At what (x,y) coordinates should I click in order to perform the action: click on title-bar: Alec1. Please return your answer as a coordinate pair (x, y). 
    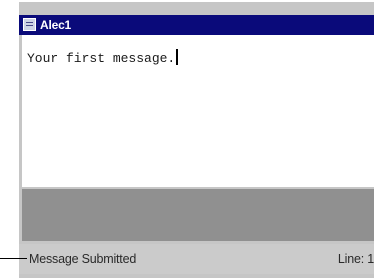
    Looking at the image, I should click on (196, 25).